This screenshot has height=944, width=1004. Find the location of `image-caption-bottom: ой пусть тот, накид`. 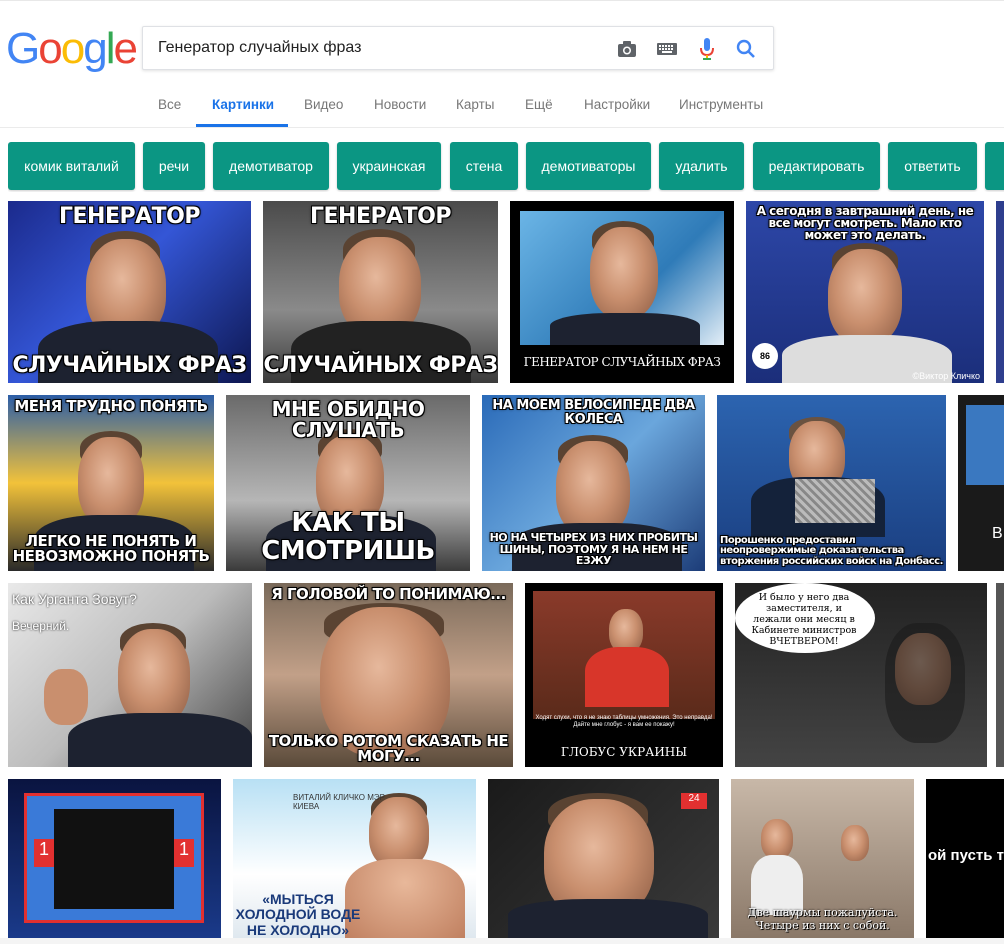

image-caption-bottom: ой пусть тот, накид is located at coordinates (966, 855).